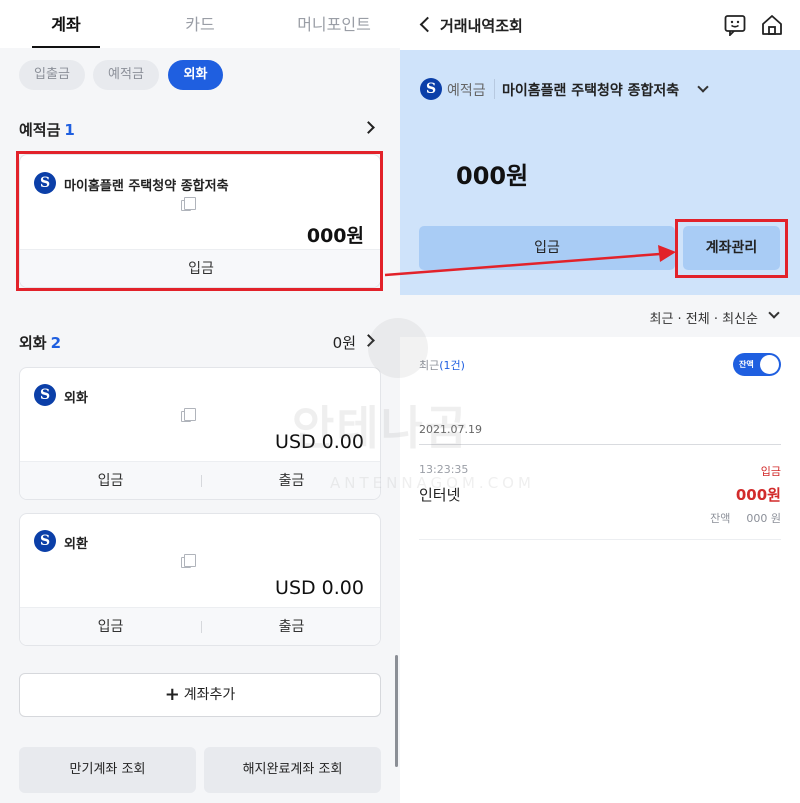  Describe the element at coordinates (530, 261) in the screenshot. I see `annotation-arrow` at that location.